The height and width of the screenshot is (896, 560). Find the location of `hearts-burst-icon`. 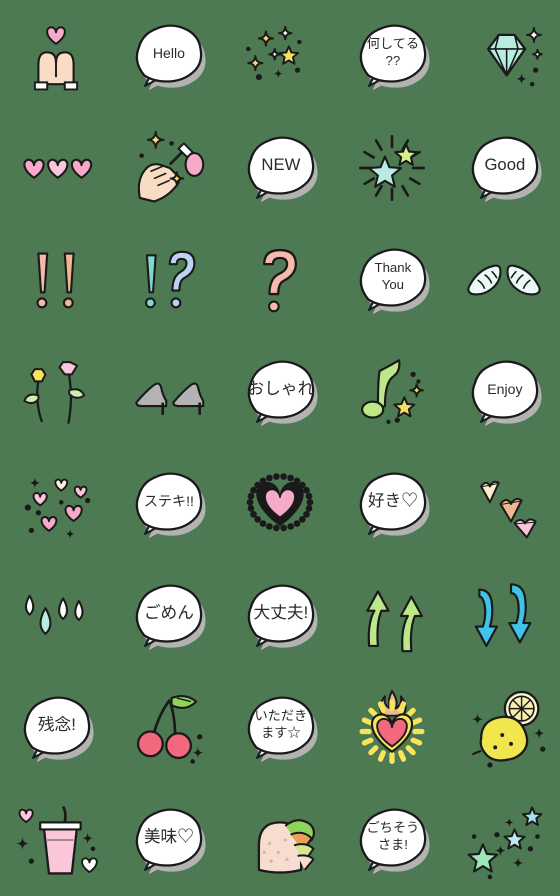

hearts-burst-icon is located at coordinates (56, 504).